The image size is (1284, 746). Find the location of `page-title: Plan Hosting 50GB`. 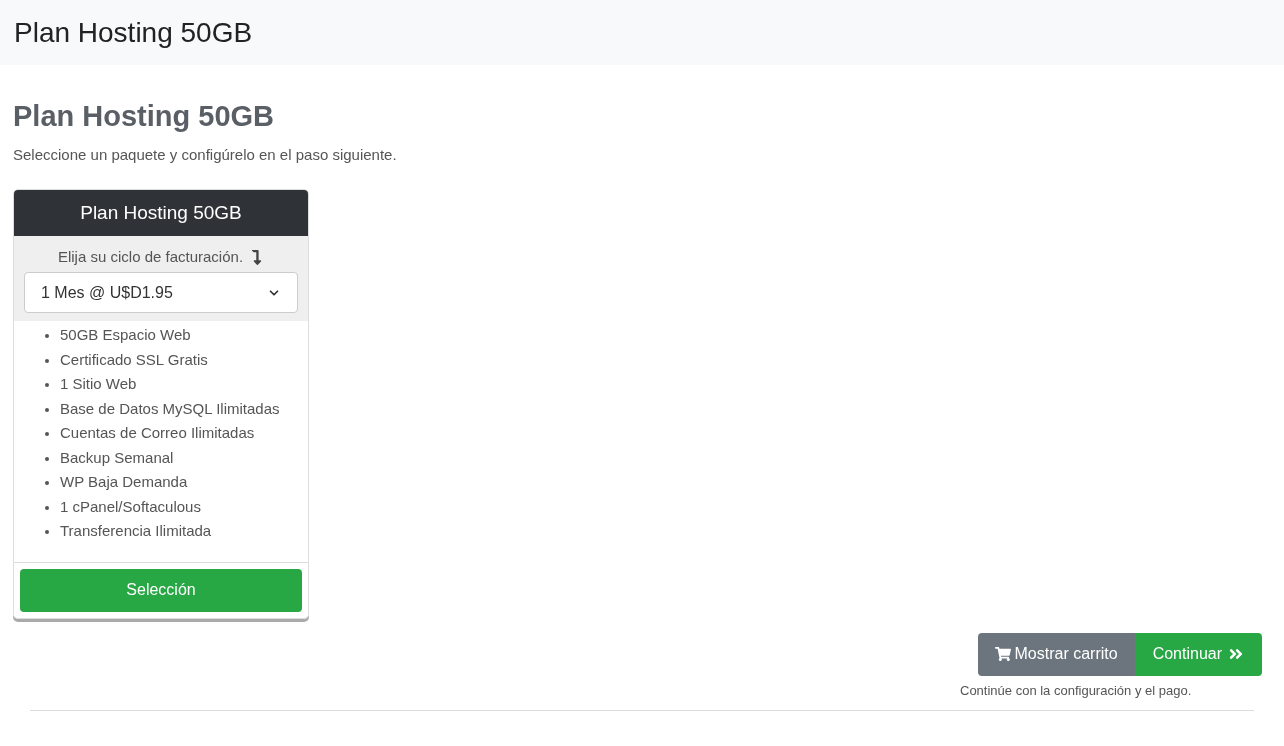

page-title: Plan Hosting 50GB is located at coordinates (133, 32).